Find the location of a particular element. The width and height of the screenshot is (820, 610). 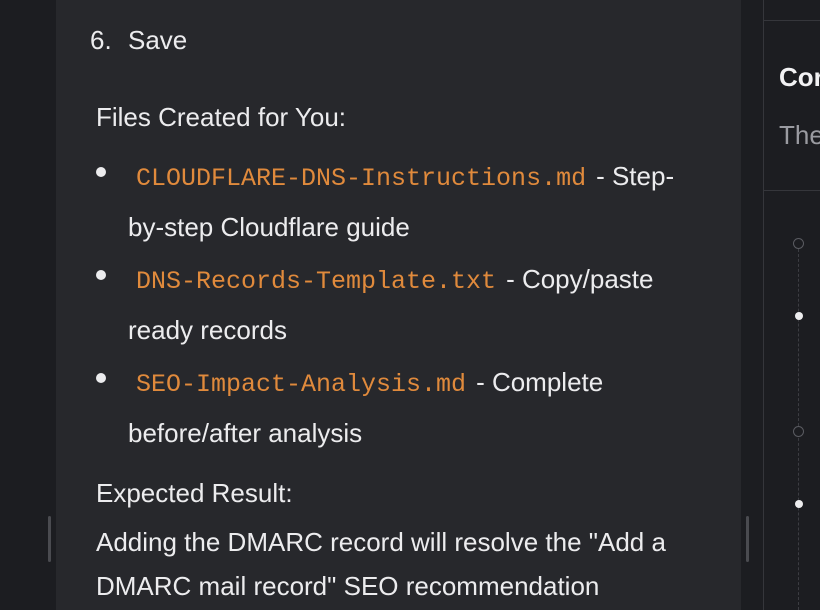

step-number: 6. is located at coordinates (101, 40).